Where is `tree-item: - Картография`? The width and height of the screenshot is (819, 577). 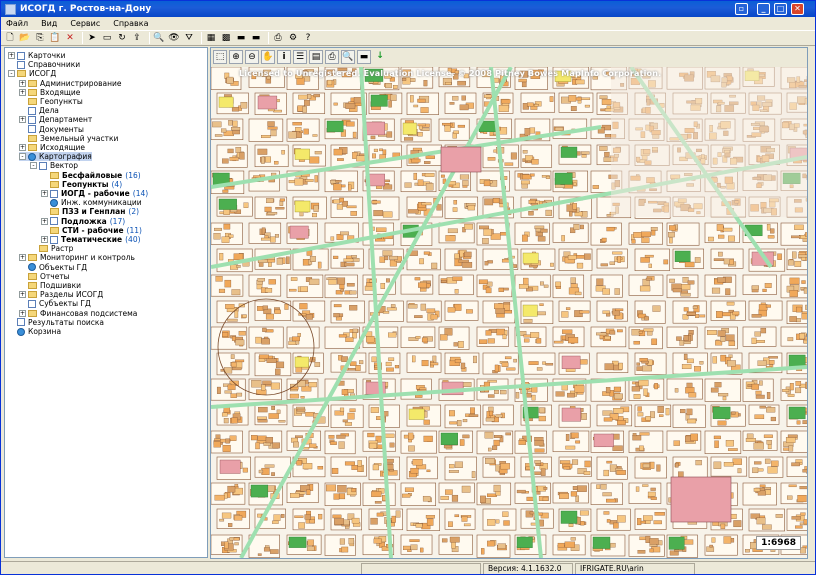
tree-item: - Картография is located at coordinates (55, 157).